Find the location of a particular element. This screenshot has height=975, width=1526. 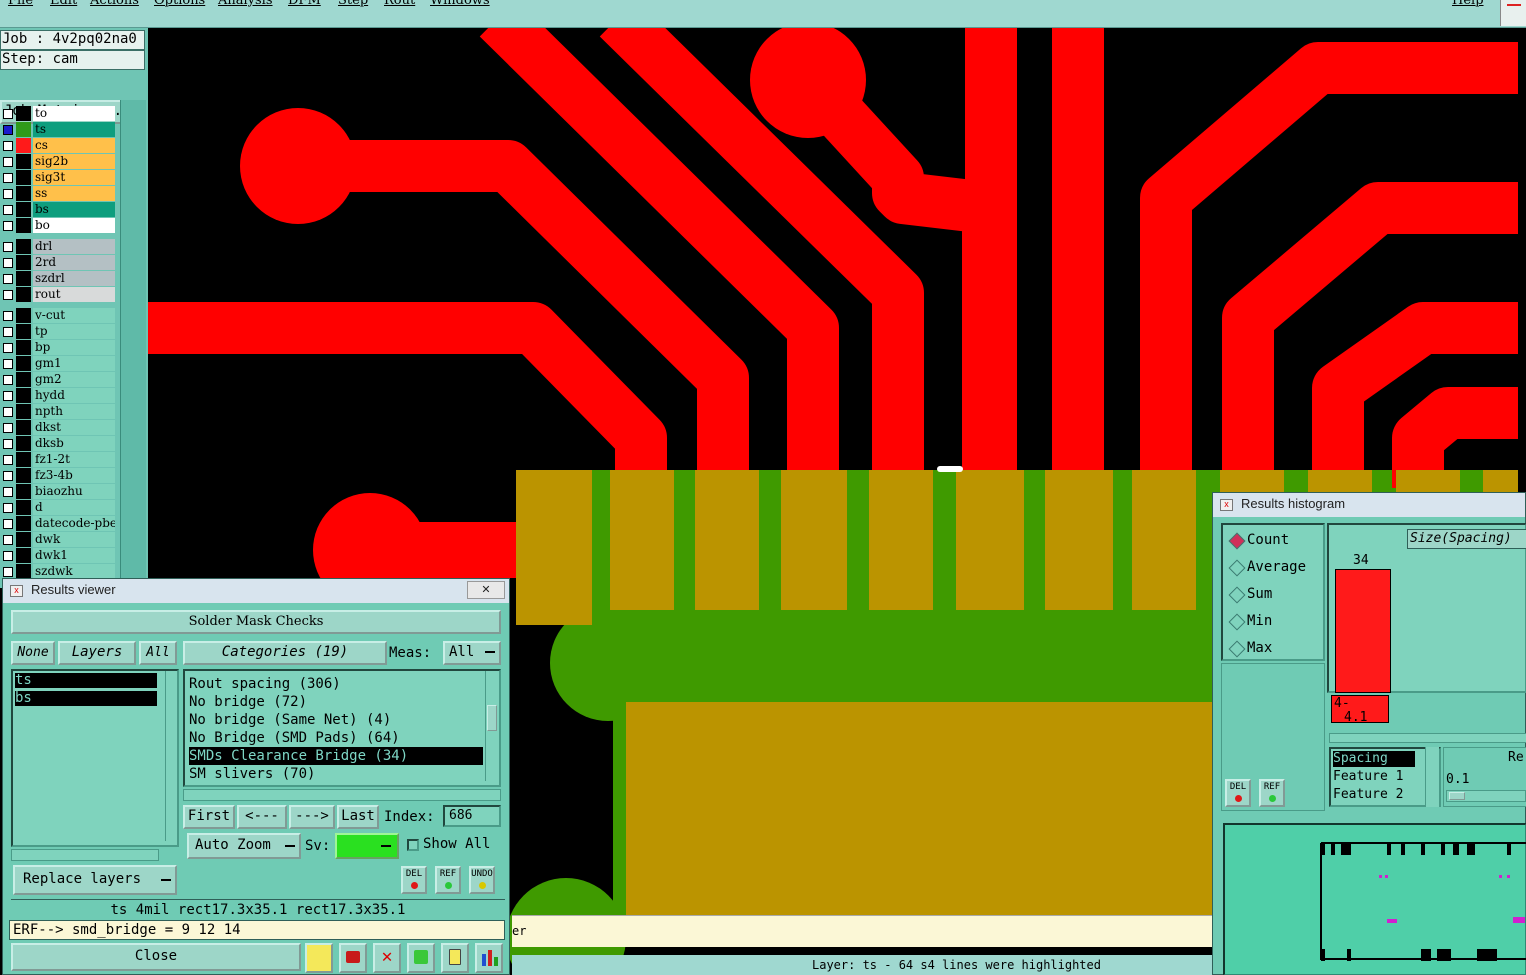

menu-file: File is located at coordinates (20, 4).